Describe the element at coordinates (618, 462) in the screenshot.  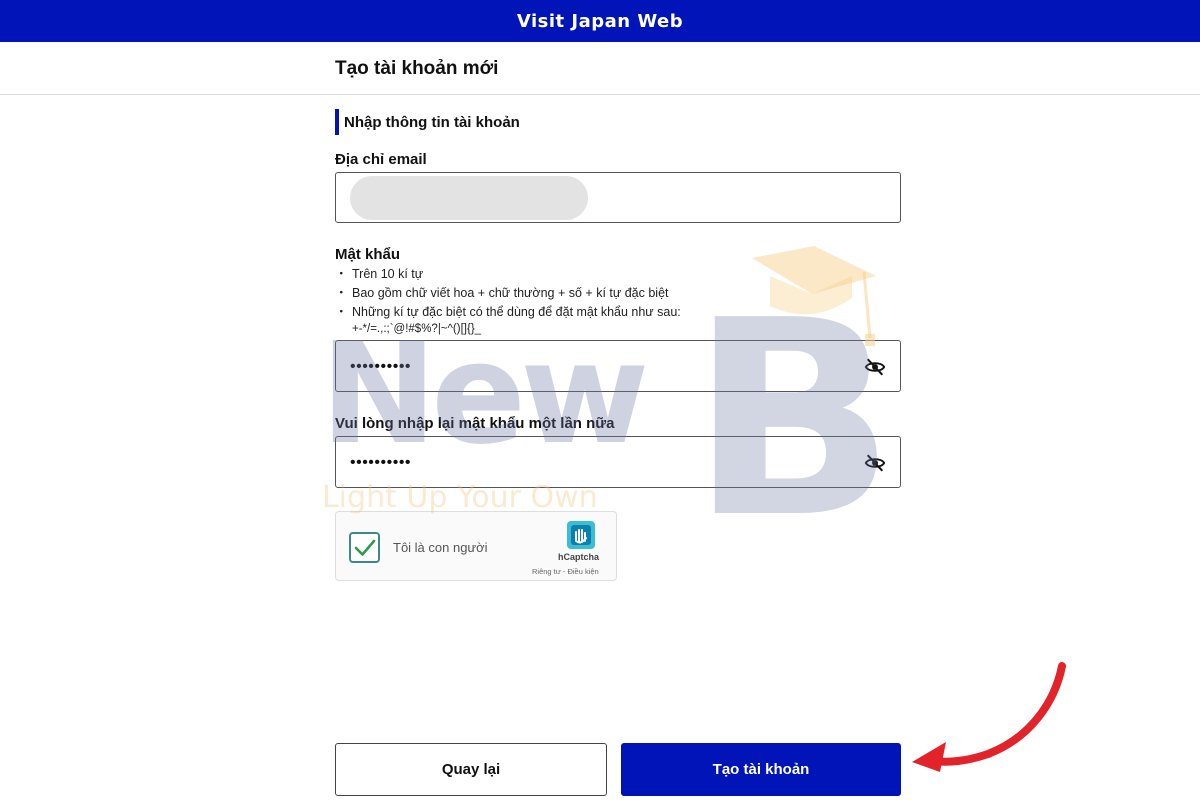
I see `confirm-password-field: ••••••••••` at that location.